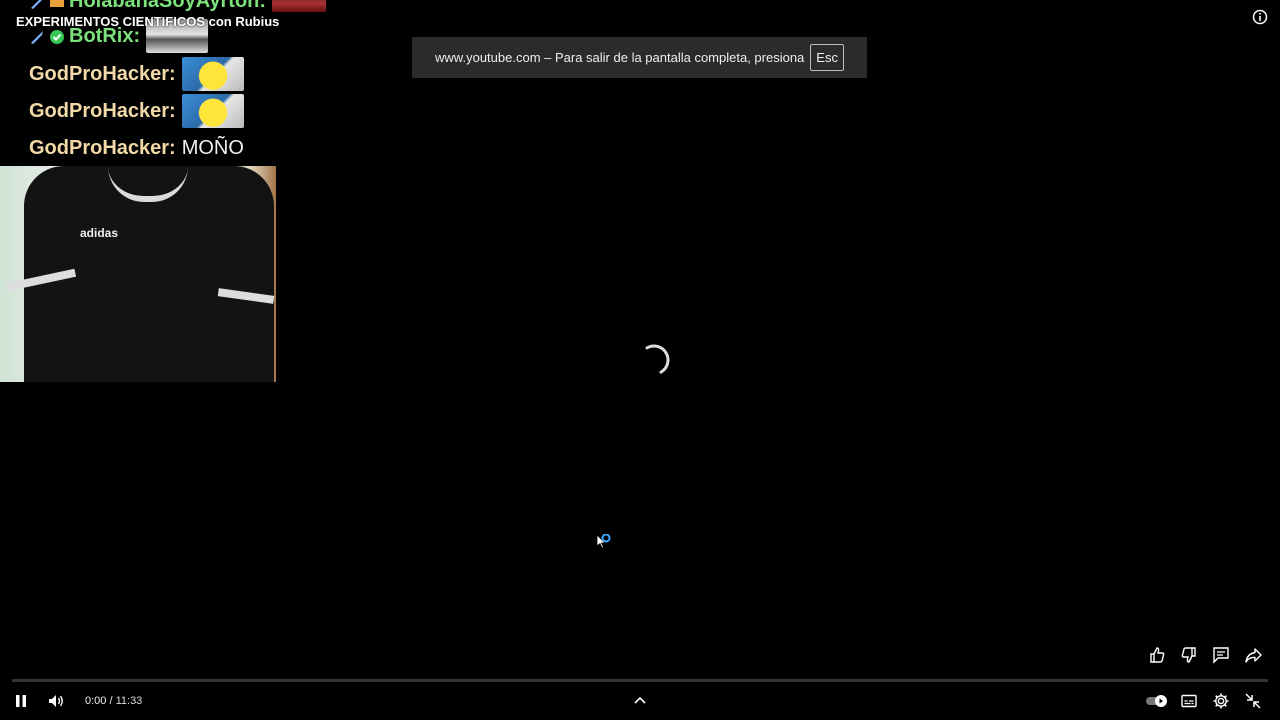 This screenshot has width=1280, height=720. What do you see at coordinates (640, 680) in the screenshot?
I see `progress-bar` at bounding box center [640, 680].